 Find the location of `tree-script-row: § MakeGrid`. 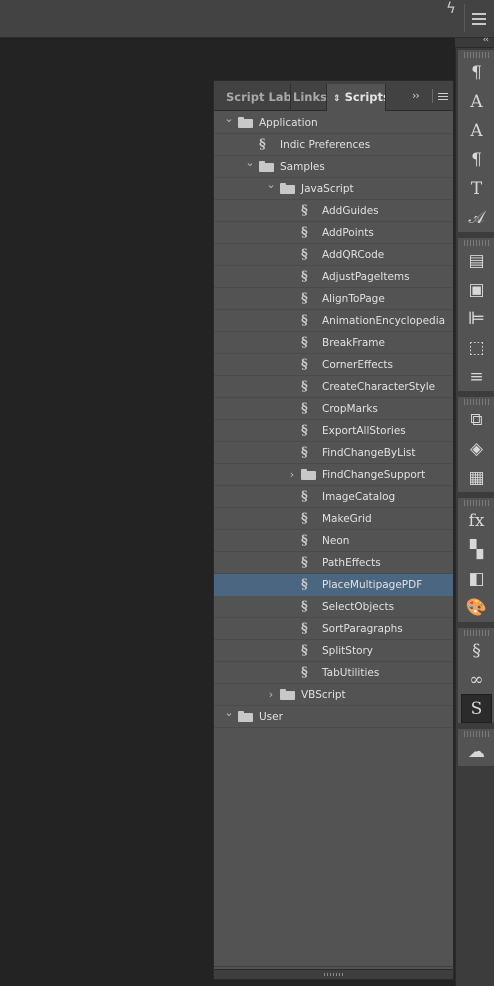

tree-script-row: § MakeGrid is located at coordinates (333, 519).